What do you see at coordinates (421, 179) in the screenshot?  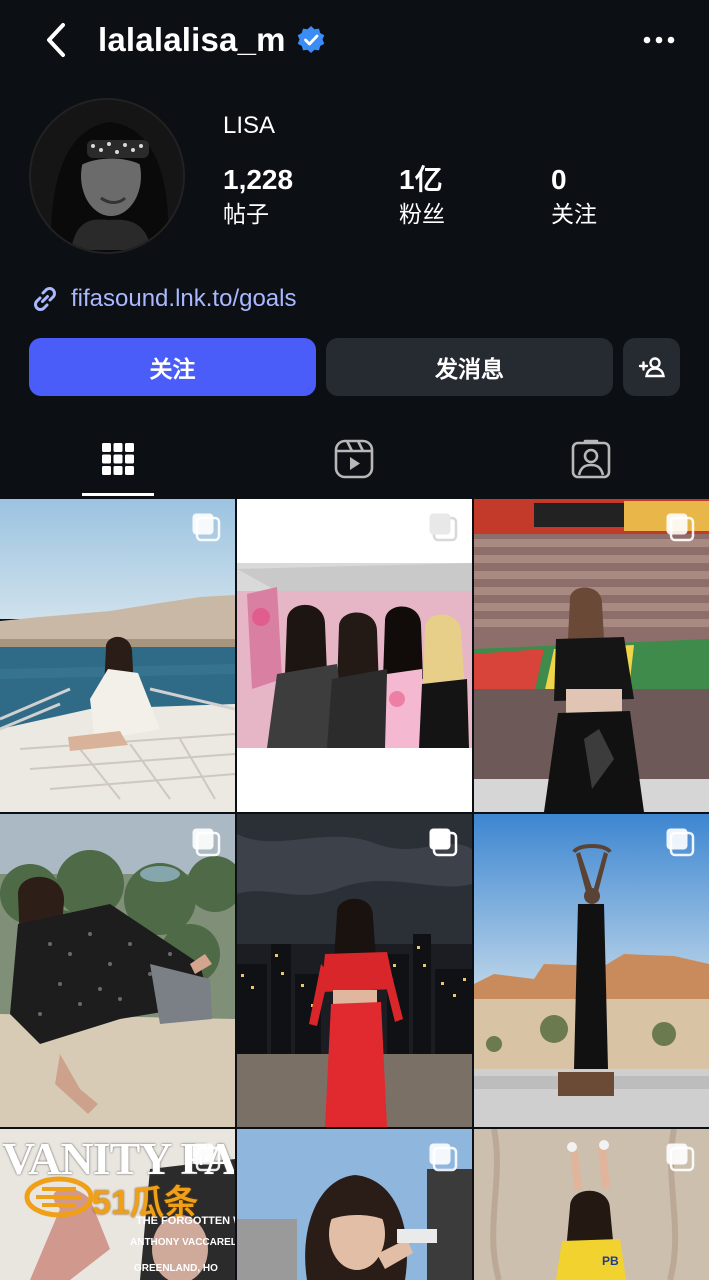 I see `followers-count: 1亿` at bounding box center [421, 179].